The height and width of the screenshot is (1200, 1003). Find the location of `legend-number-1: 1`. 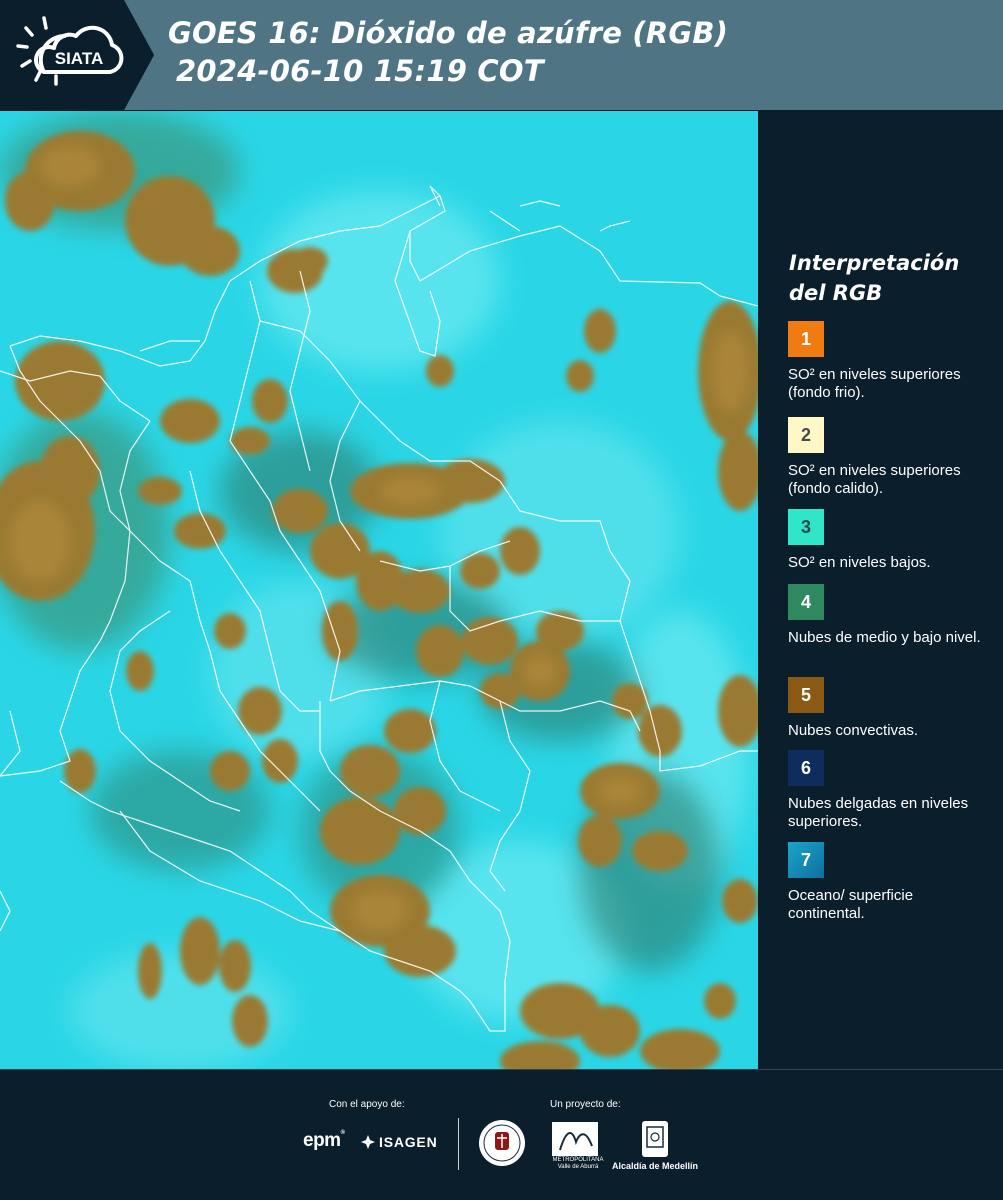

legend-number-1: 1 is located at coordinates (805, 338).